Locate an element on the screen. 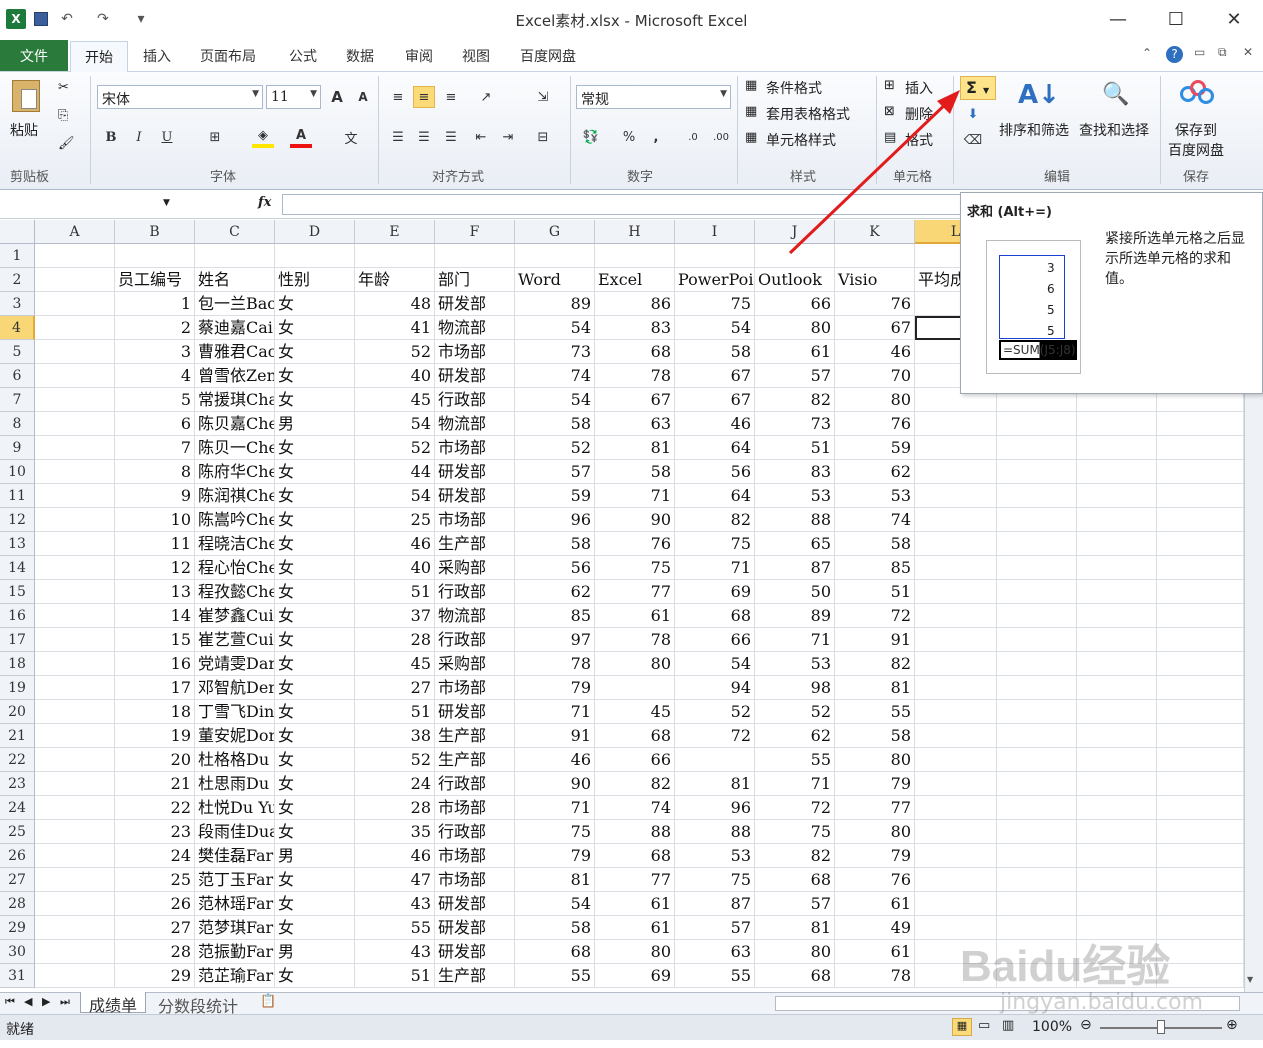 This screenshot has width=1263, height=1048. table-cell: 范芷瑜Far is located at coordinates (235, 976).